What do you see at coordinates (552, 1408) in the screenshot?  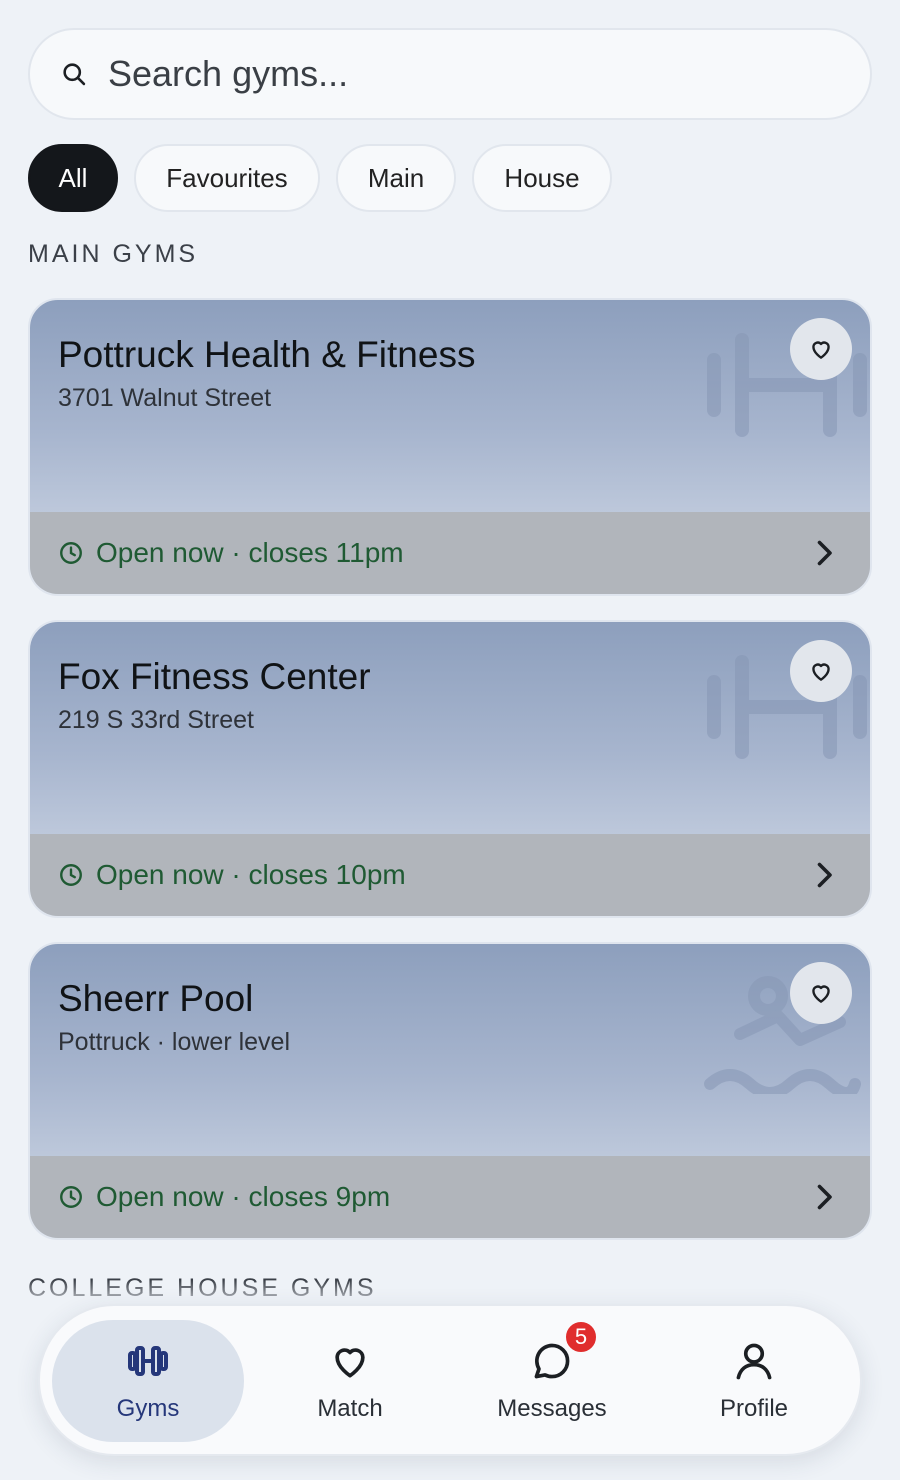 I see `nav-label: Messages` at bounding box center [552, 1408].